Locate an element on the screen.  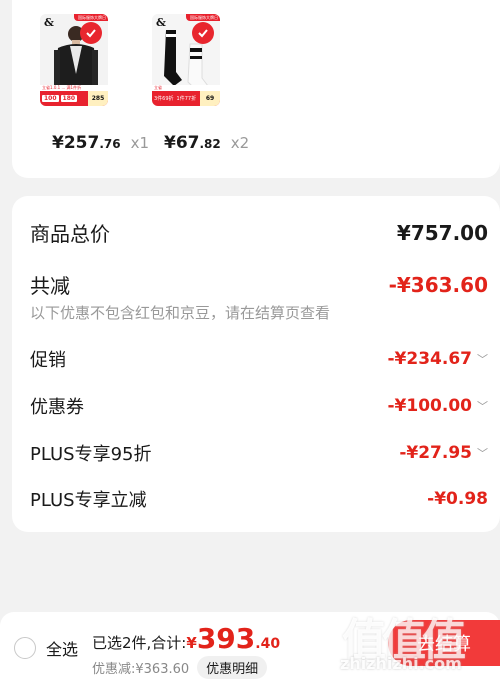
order-total-amount: ¥393.40 is located at coordinates (233, 638).